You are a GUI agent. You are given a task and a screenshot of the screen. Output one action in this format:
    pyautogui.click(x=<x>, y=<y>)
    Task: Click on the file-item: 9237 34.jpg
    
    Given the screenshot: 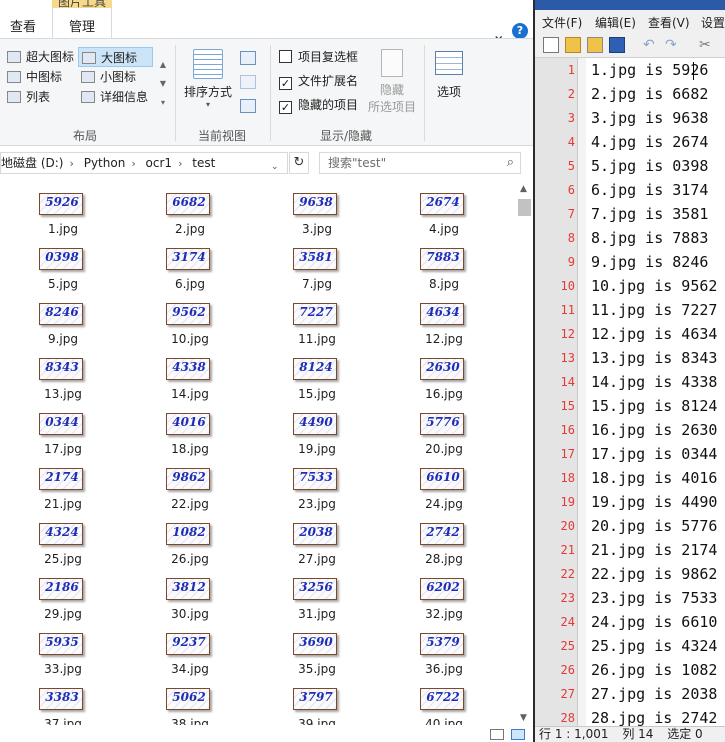 What is the action you would take?
    pyautogui.click(x=190, y=648)
    